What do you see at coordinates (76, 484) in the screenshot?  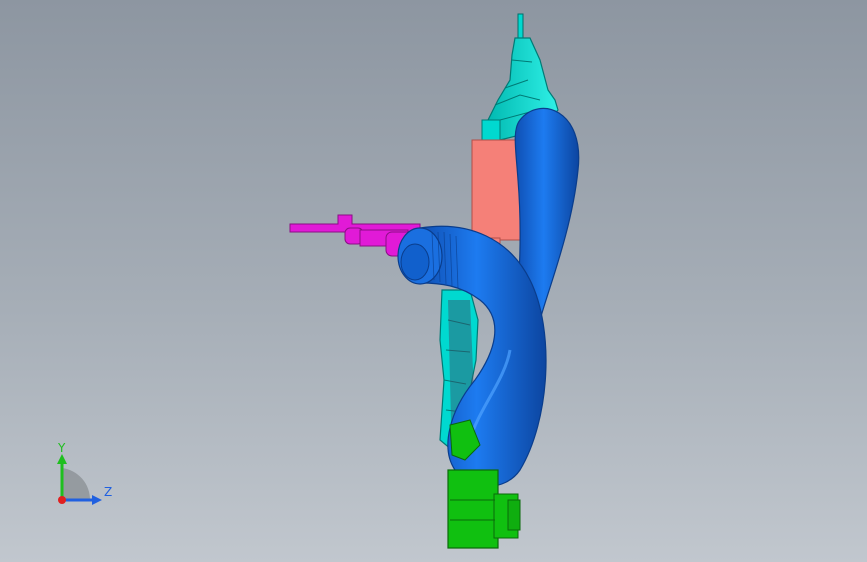 I see `triad-quadrant` at bounding box center [76, 484].